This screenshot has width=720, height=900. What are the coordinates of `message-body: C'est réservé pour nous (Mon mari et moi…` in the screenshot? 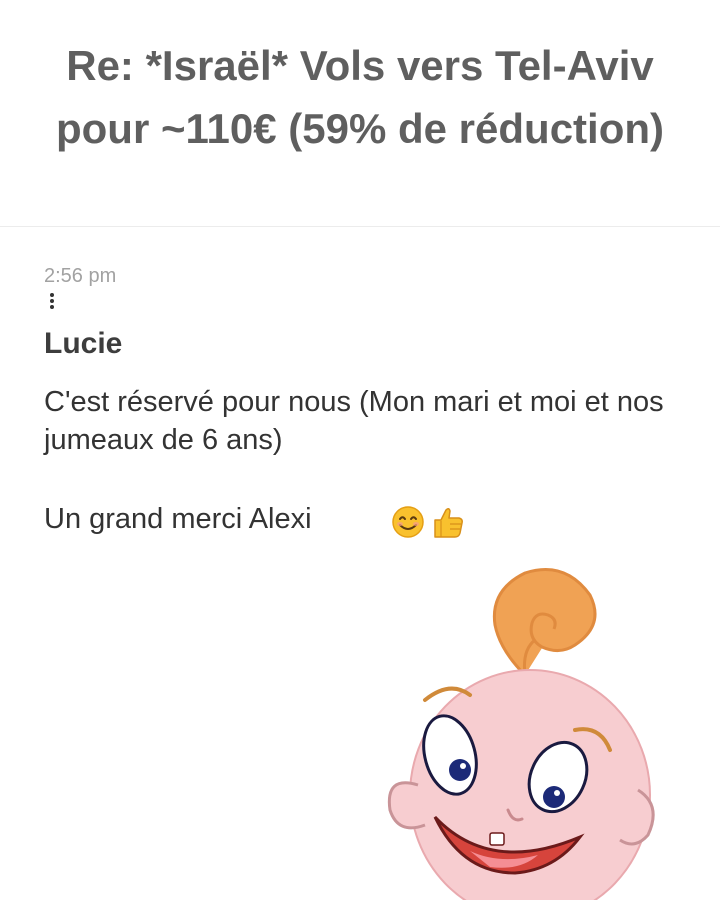 It's located at (354, 421).